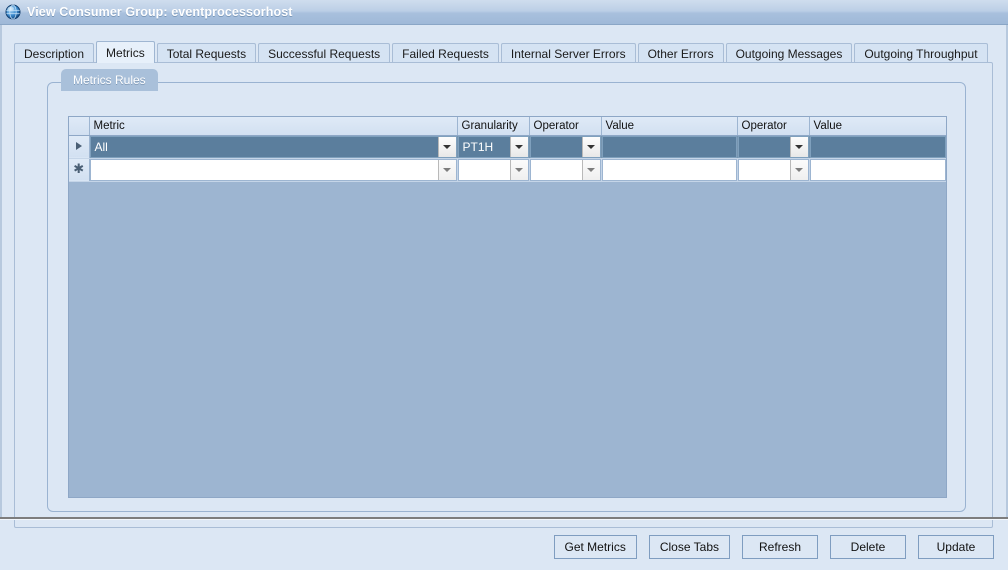  What do you see at coordinates (780, 546) in the screenshot?
I see `refresh-button: Refresh` at bounding box center [780, 546].